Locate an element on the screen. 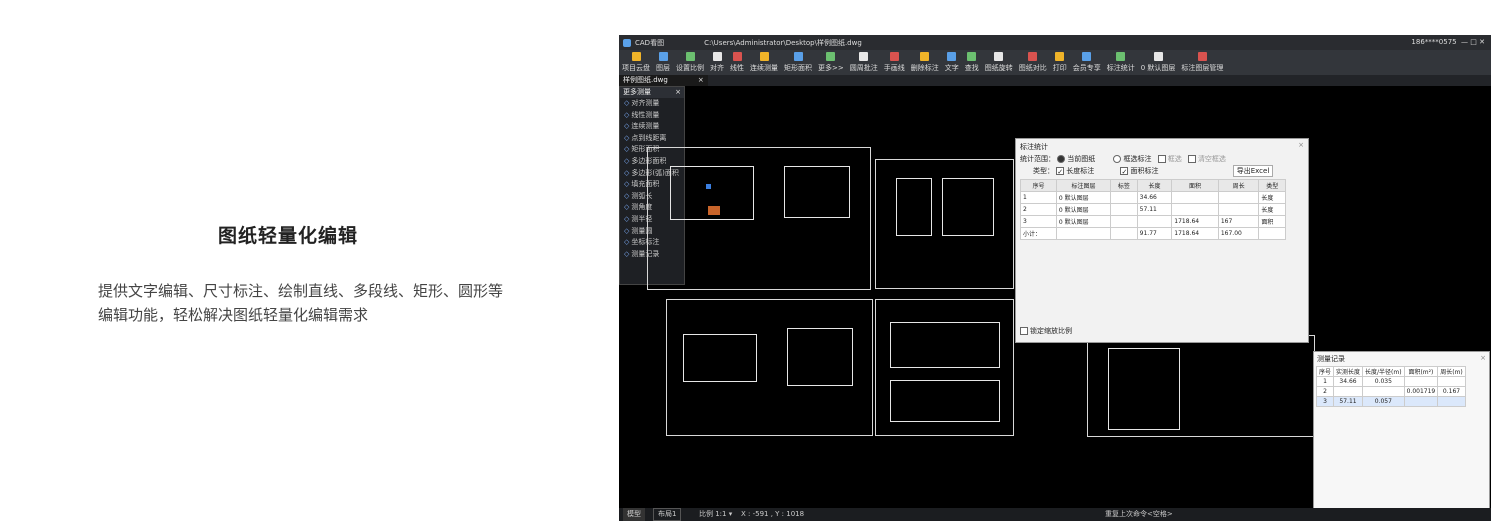  ribbon-button: 矩形面积 is located at coordinates (798, 62).